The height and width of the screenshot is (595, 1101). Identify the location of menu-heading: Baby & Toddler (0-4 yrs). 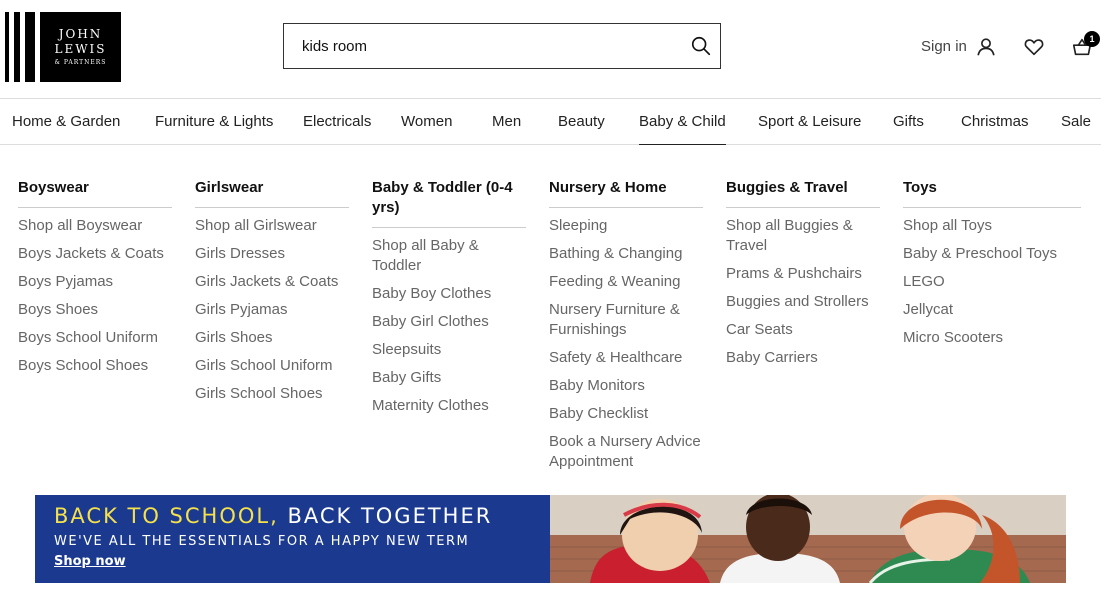
(449, 203).